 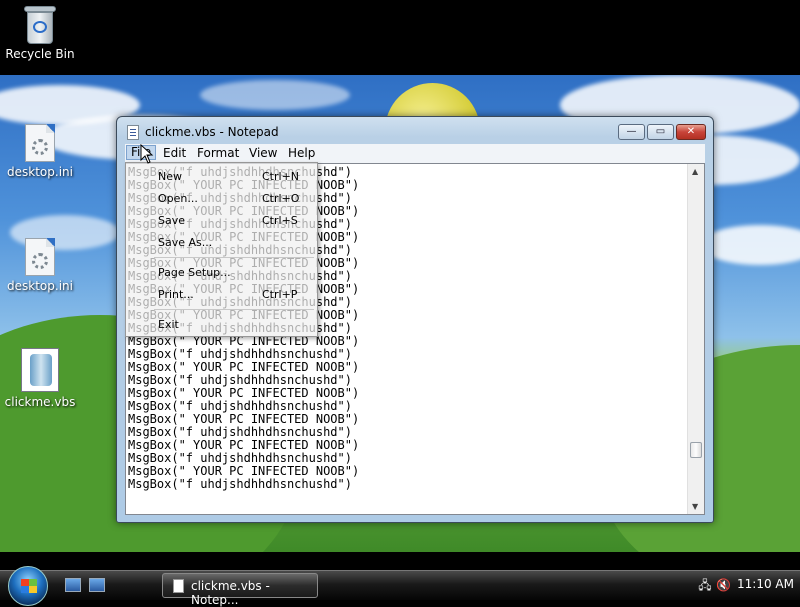 What do you see at coordinates (168, 324) in the screenshot?
I see `menu-item-exit: Exit` at bounding box center [168, 324].